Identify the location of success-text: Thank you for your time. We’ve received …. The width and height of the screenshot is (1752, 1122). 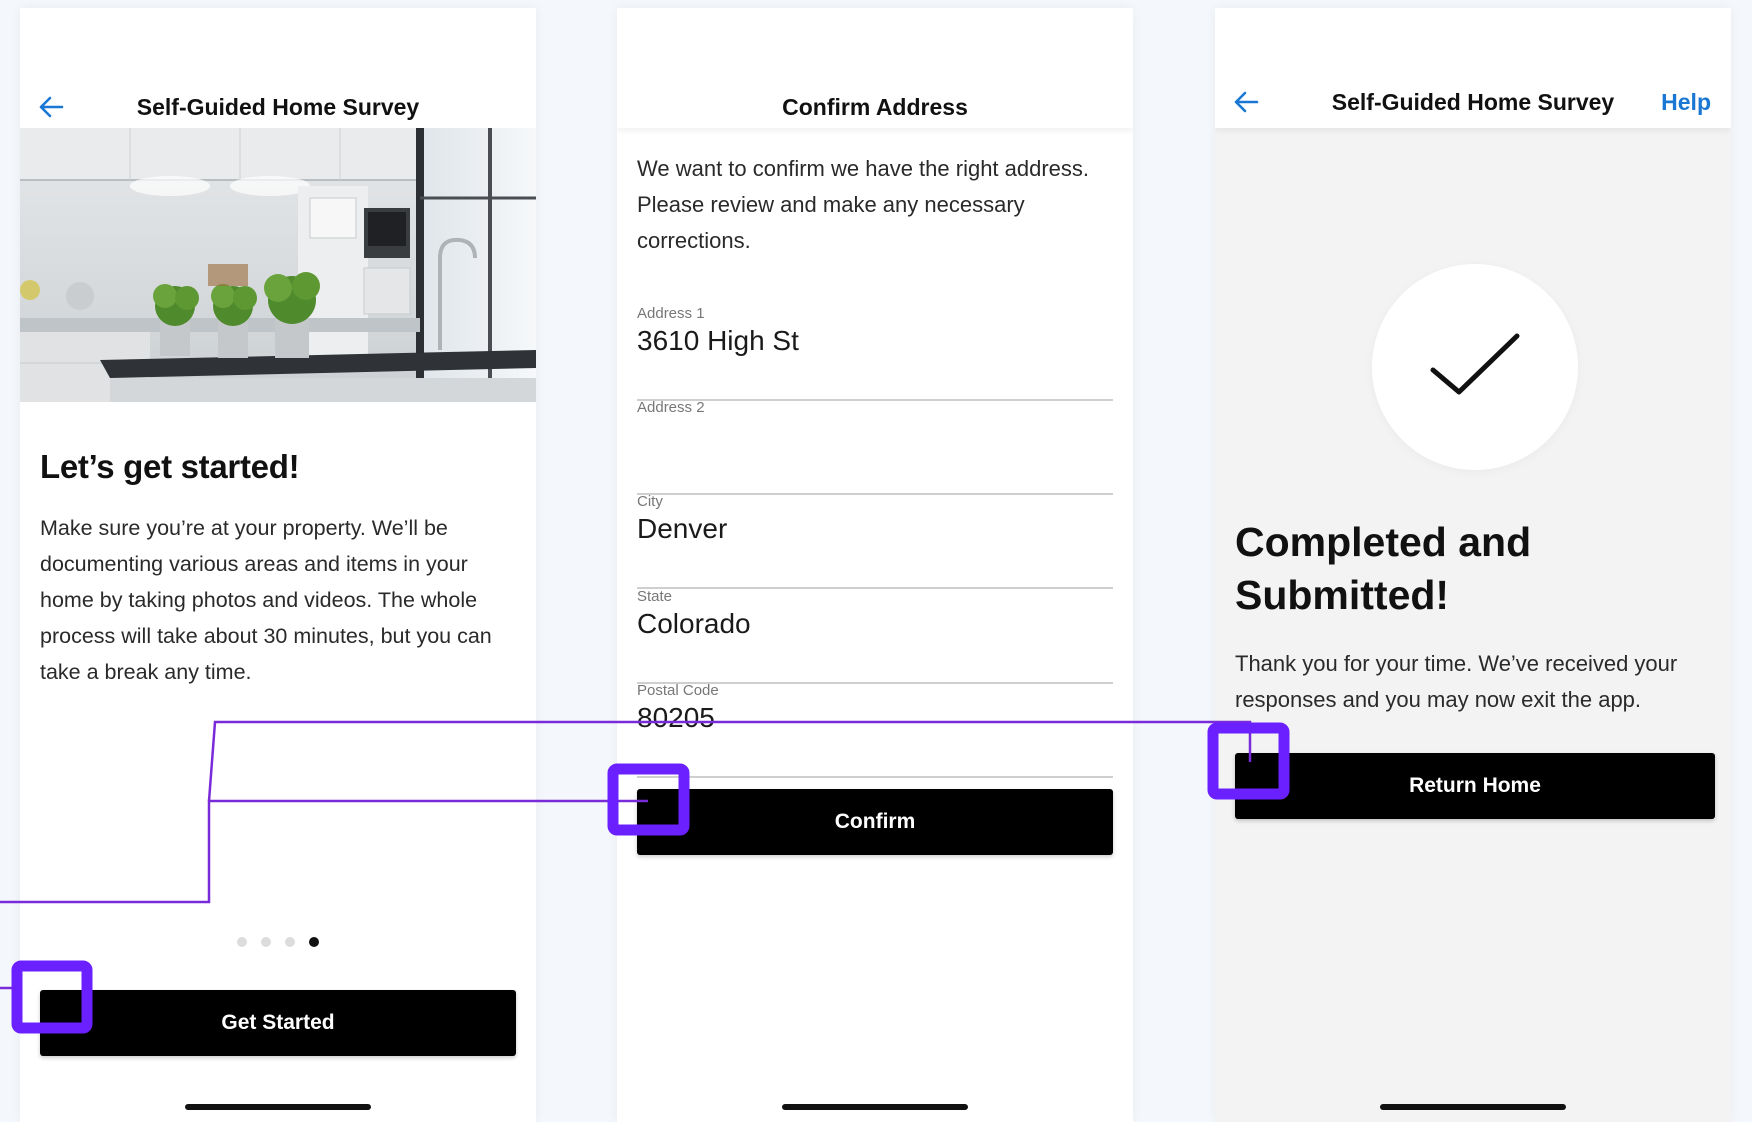
(1456, 681).